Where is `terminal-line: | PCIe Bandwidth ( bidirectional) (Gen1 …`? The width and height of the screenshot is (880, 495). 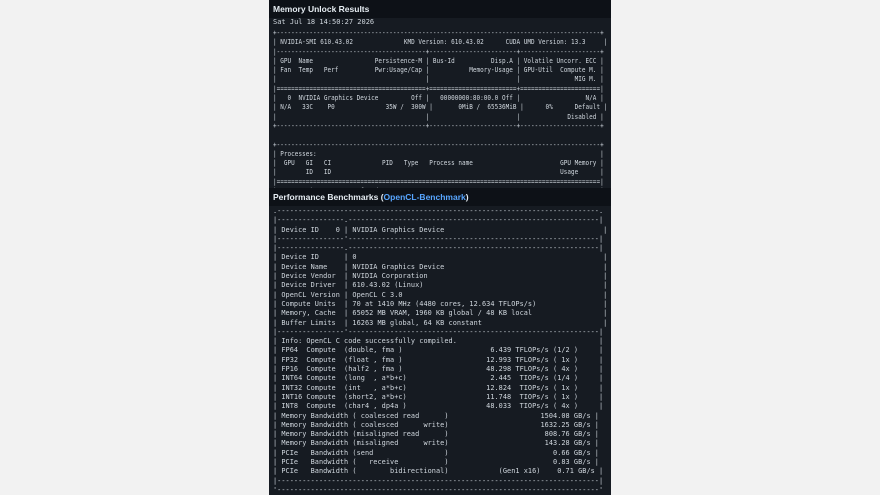
terminal-line: | PCIe Bandwidth ( bidirectional) (Gen1 … is located at coordinates (438, 471).